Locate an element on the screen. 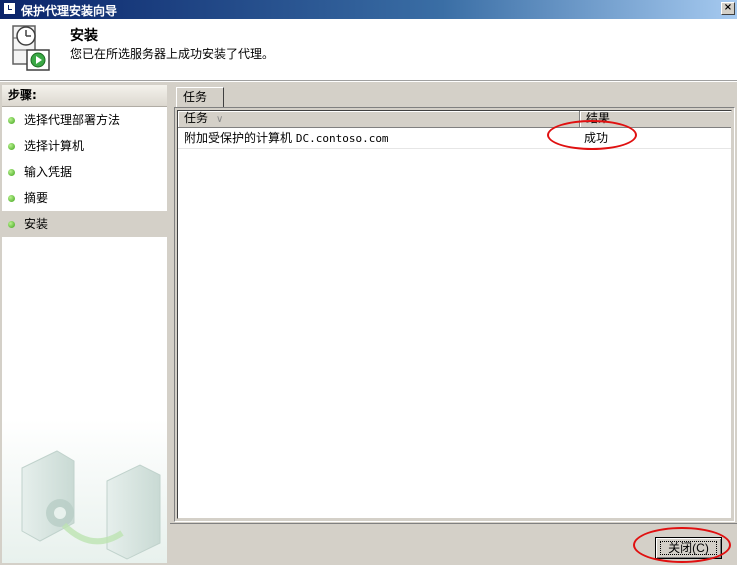 The height and width of the screenshot is (565, 737). step-item-active: 安装 is located at coordinates (84, 224).